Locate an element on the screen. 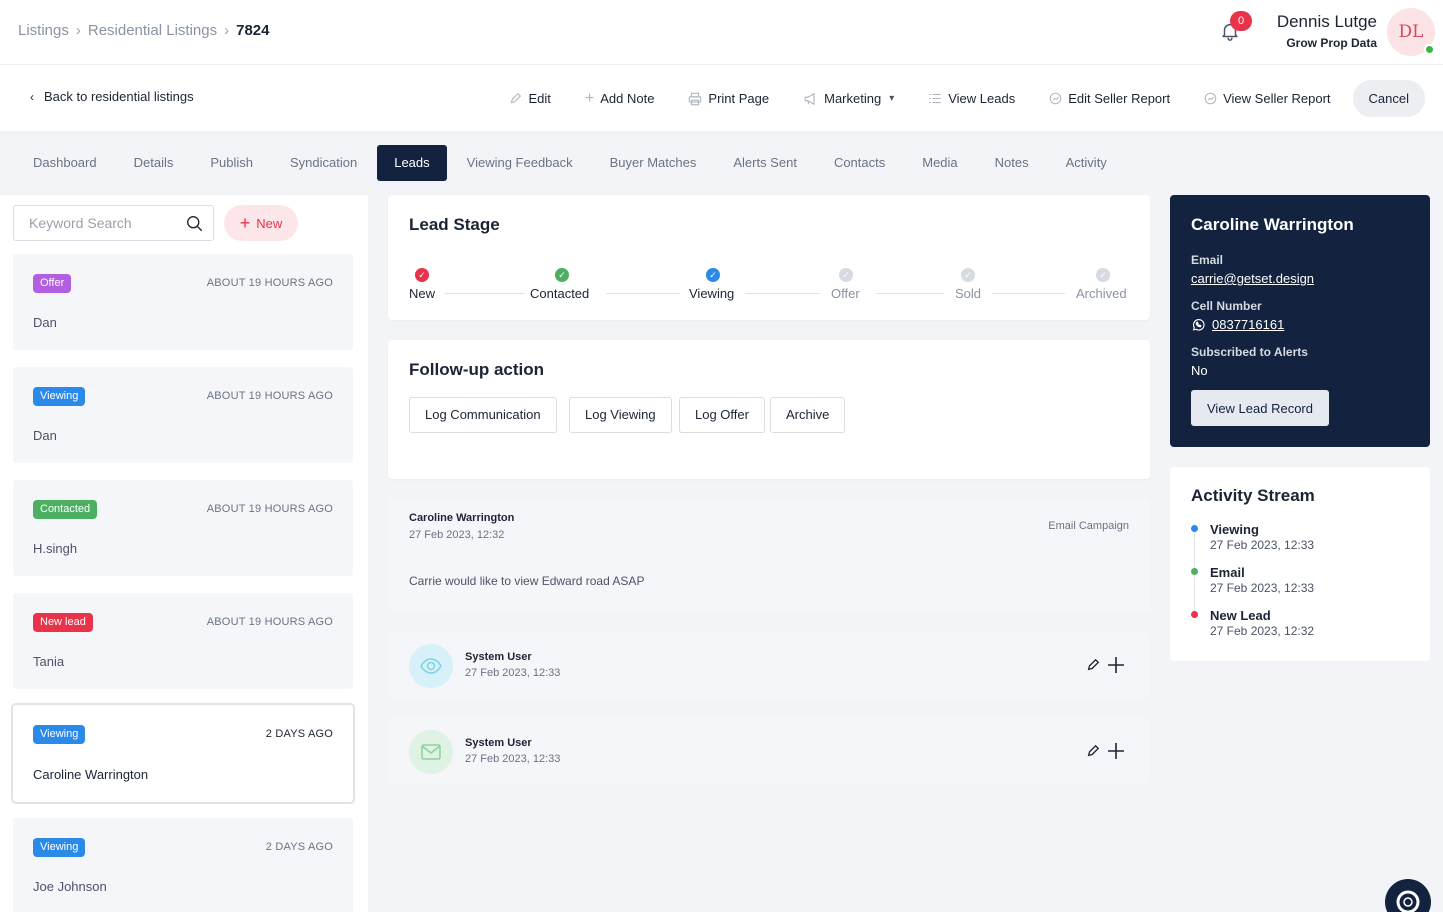  search-input is located at coordinates (94, 223).